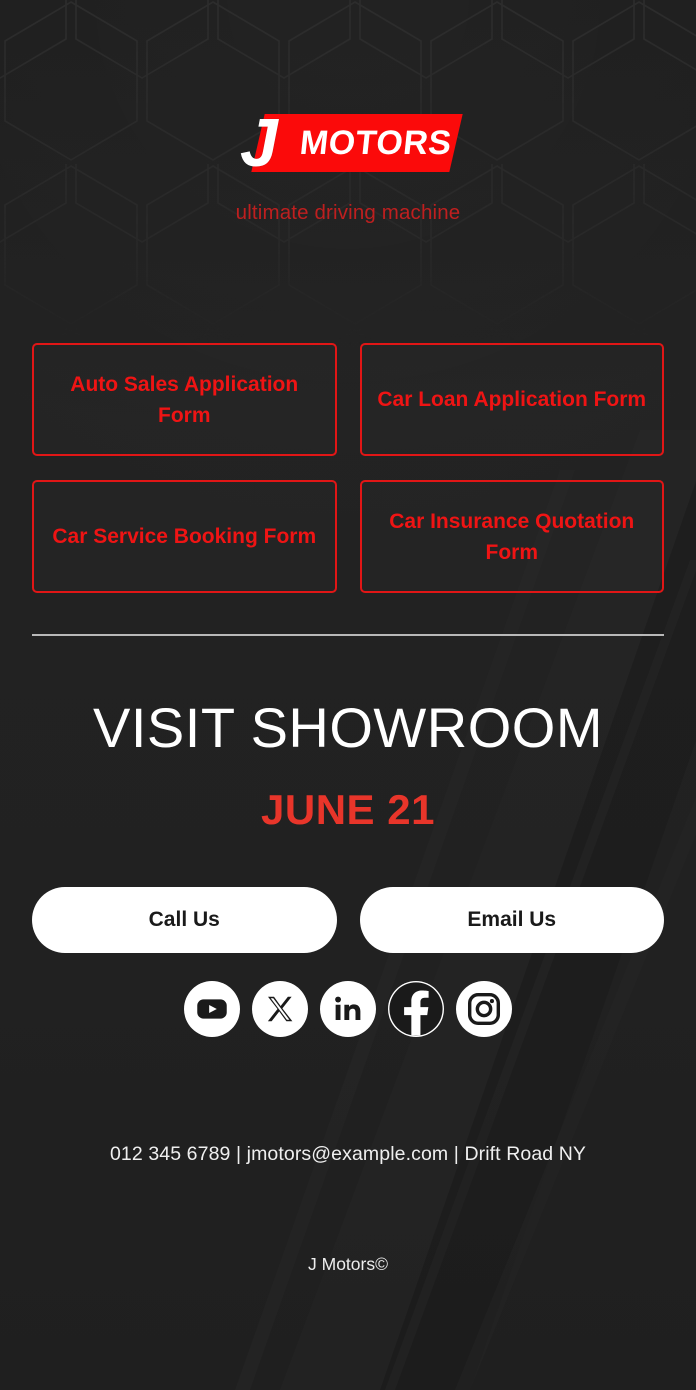  I want to click on social-links-row, so click(348, 1009).